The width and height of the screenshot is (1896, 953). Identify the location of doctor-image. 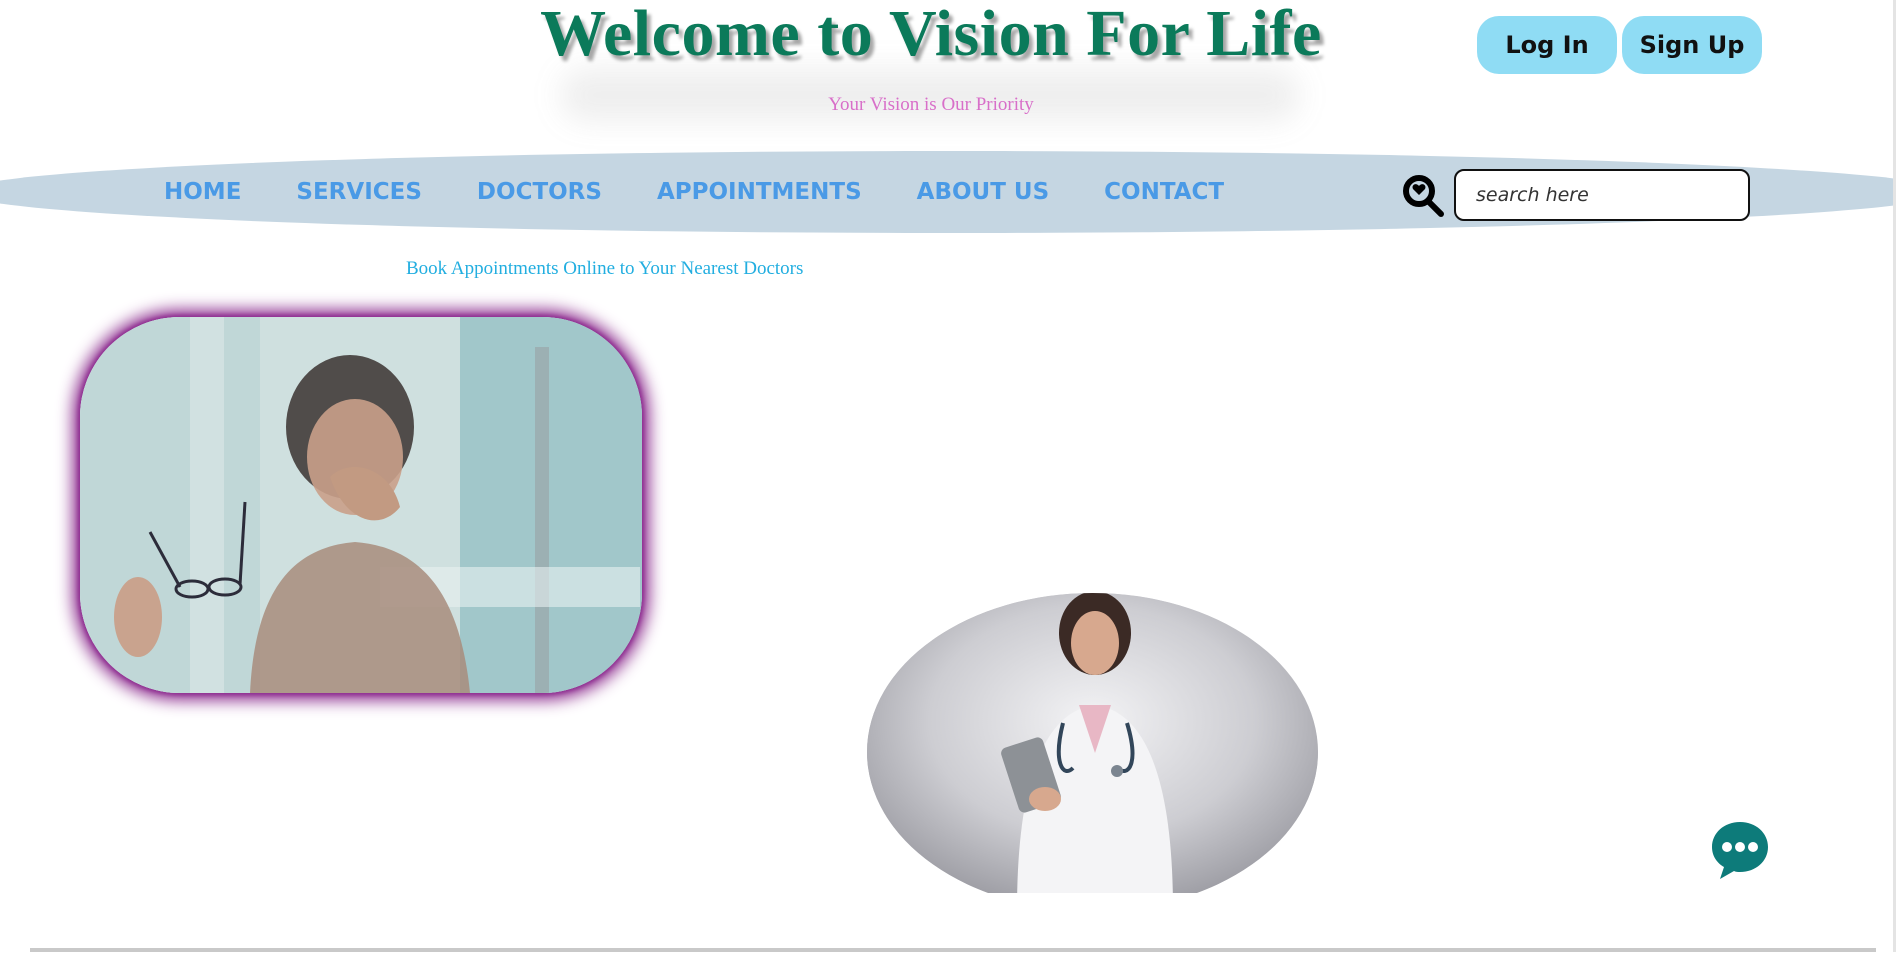
(1092, 752).